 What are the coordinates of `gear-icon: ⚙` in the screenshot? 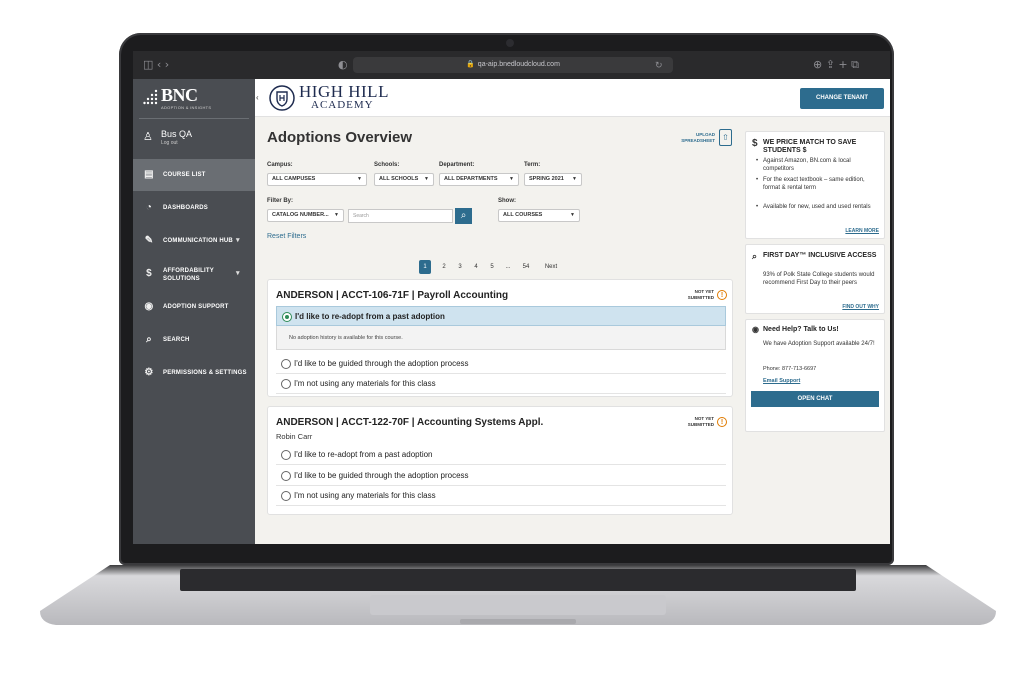 It's located at (149, 372).